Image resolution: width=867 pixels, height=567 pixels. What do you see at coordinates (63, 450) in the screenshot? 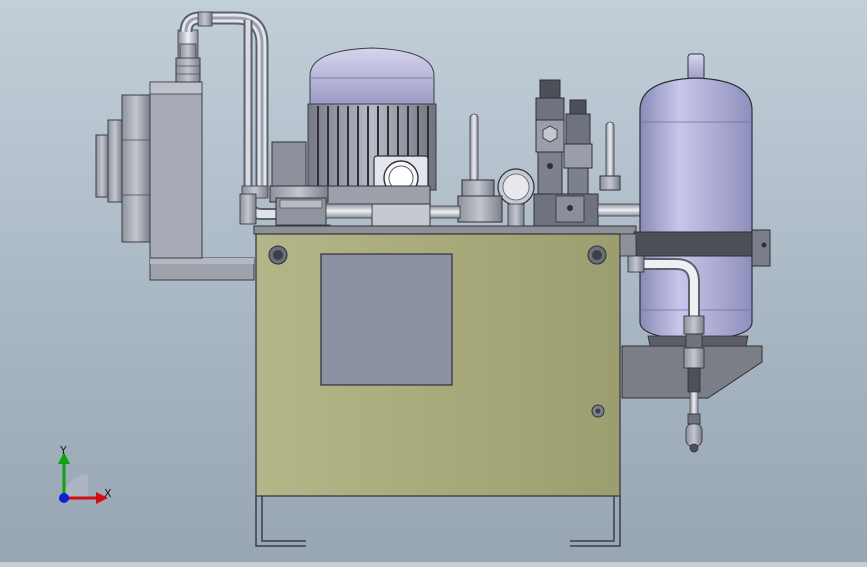
I see `y-axis-label: Y` at bounding box center [63, 450].